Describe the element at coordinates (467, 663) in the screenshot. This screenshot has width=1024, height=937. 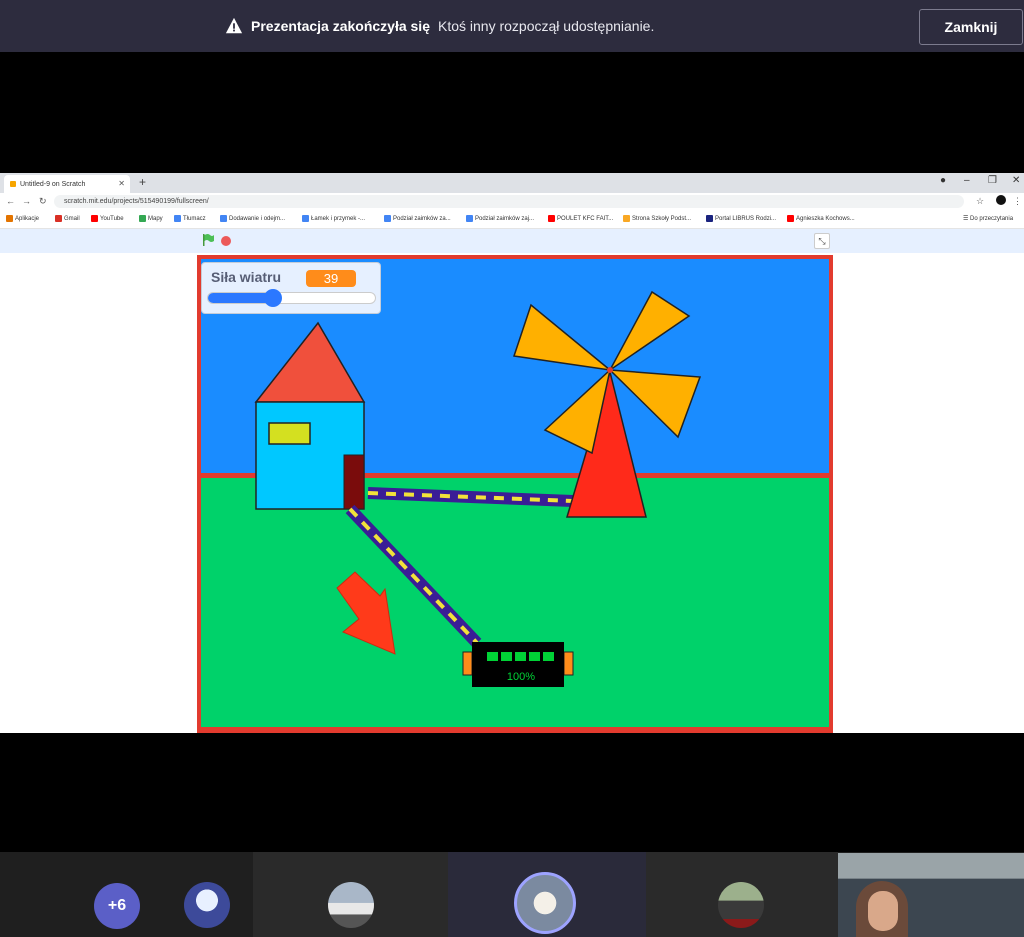
I see `battery-terminal-left` at that location.